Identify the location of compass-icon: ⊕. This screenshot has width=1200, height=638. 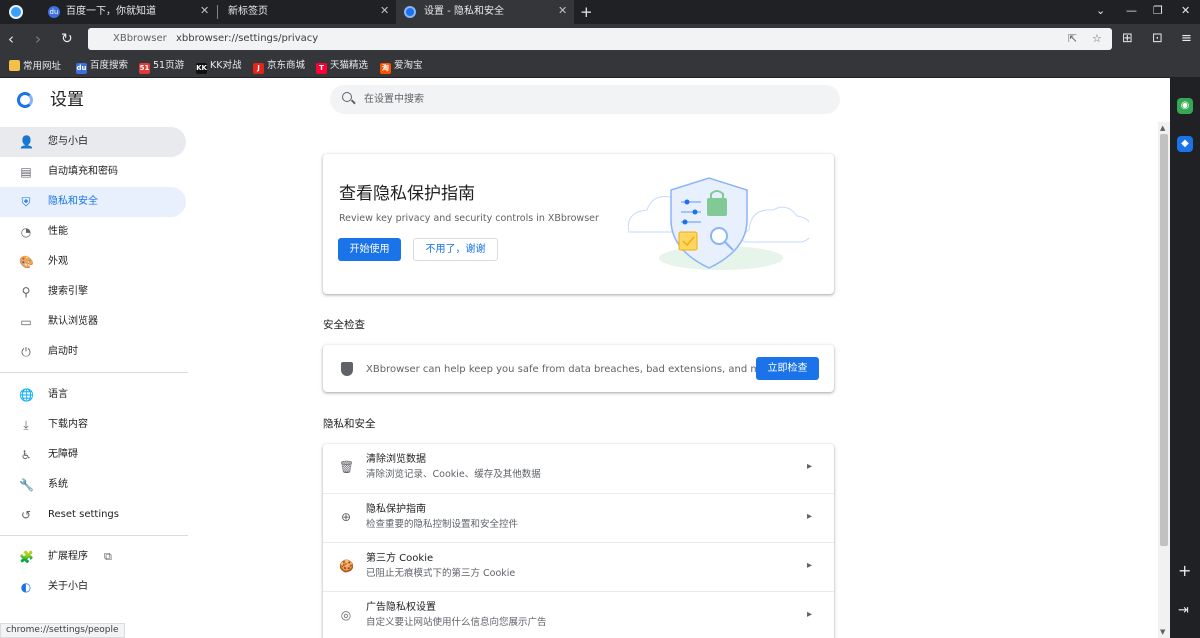
(346, 517).